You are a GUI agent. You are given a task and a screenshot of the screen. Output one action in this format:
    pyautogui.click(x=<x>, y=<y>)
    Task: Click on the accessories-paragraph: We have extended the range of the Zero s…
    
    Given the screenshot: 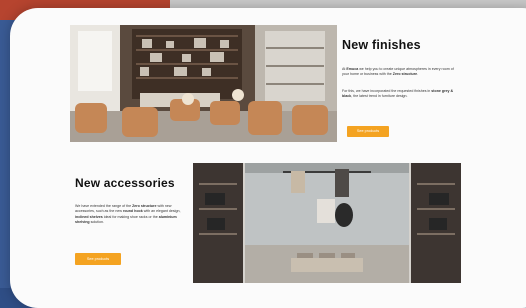 What is the action you would take?
    pyautogui.click(x=133, y=215)
    